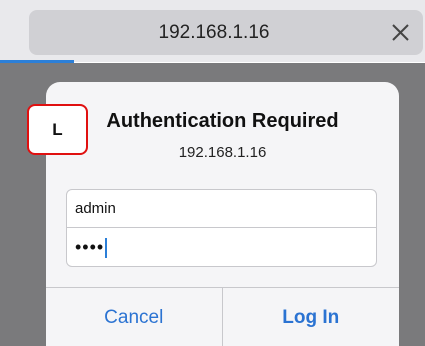 This screenshot has height=346, width=425. Describe the element at coordinates (106, 248) in the screenshot. I see `text-caret` at that location.